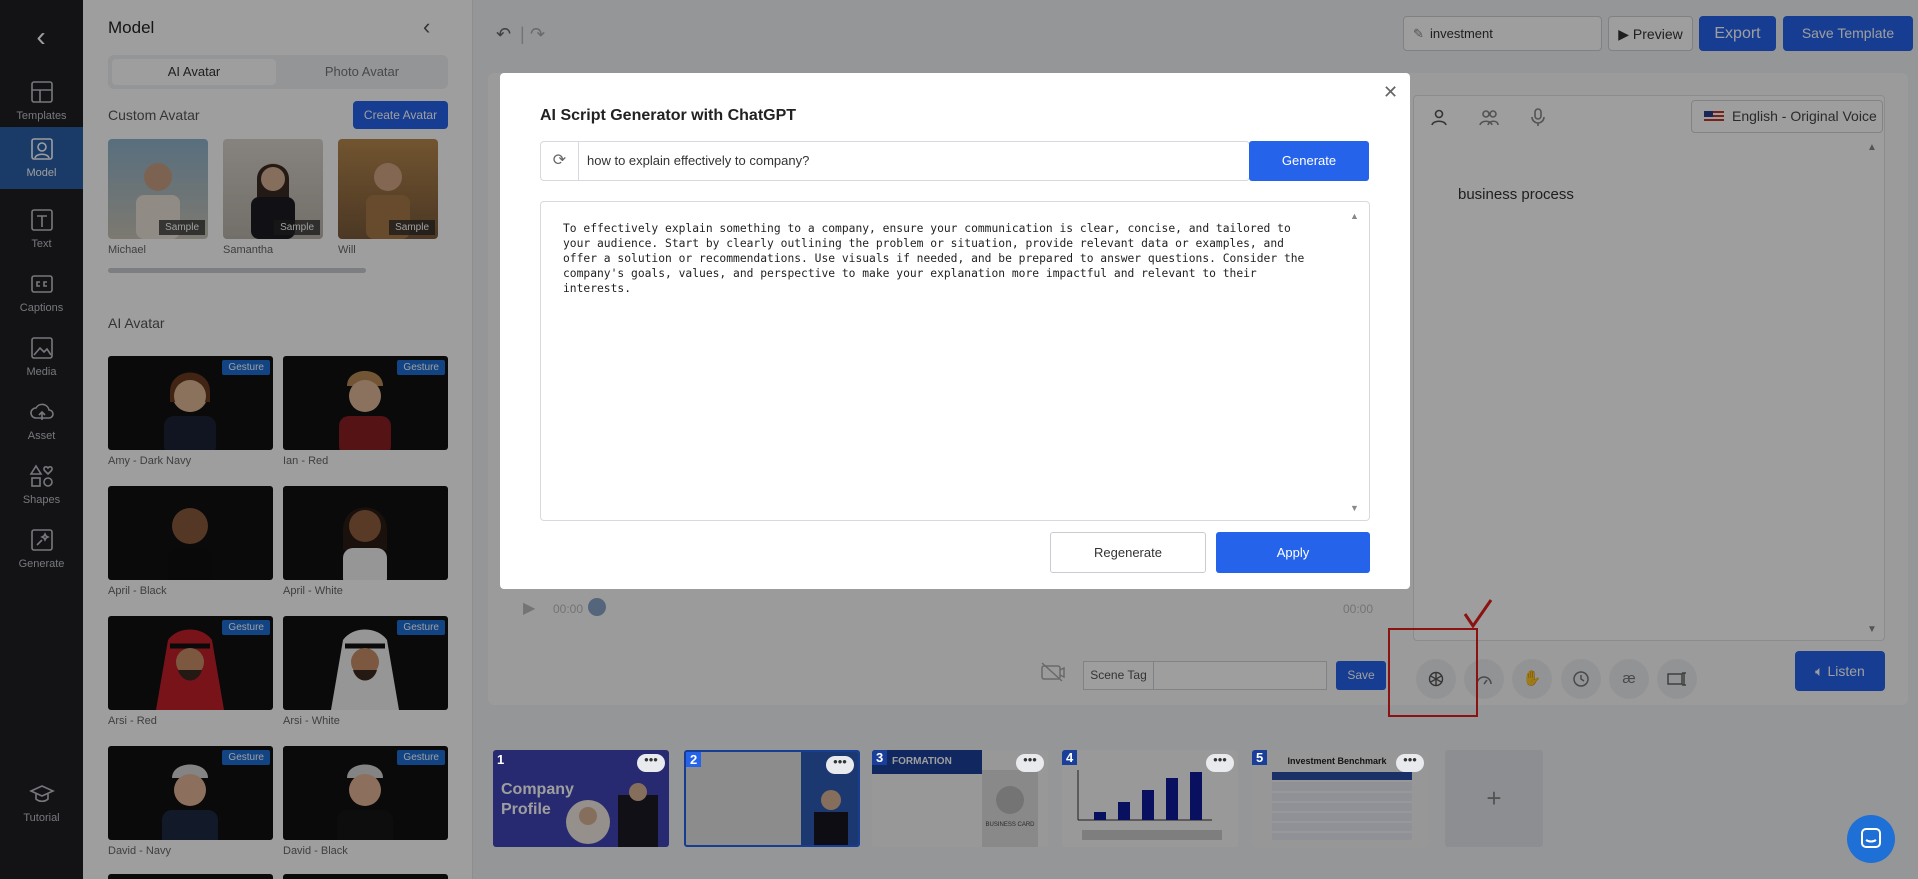 Image resolution: width=1918 pixels, height=879 pixels. What do you see at coordinates (668, 115) in the screenshot?
I see `modal-title: AI Script Generator with ChatGPT` at bounding box center [668, 115].